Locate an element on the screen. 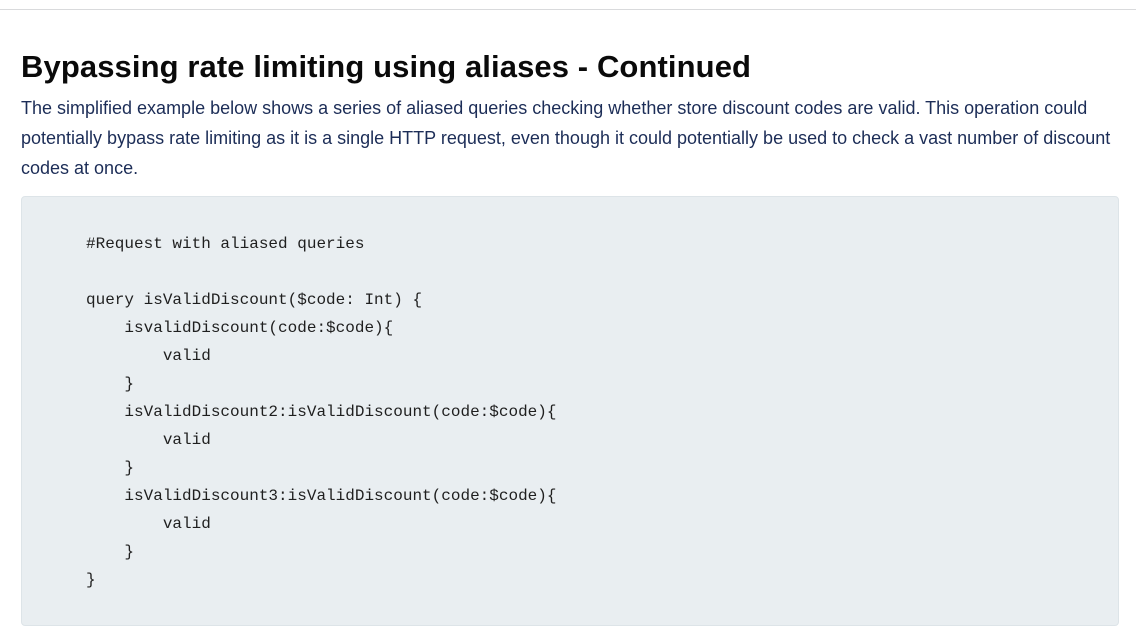  top-divider is located at coordinates (568, 9).